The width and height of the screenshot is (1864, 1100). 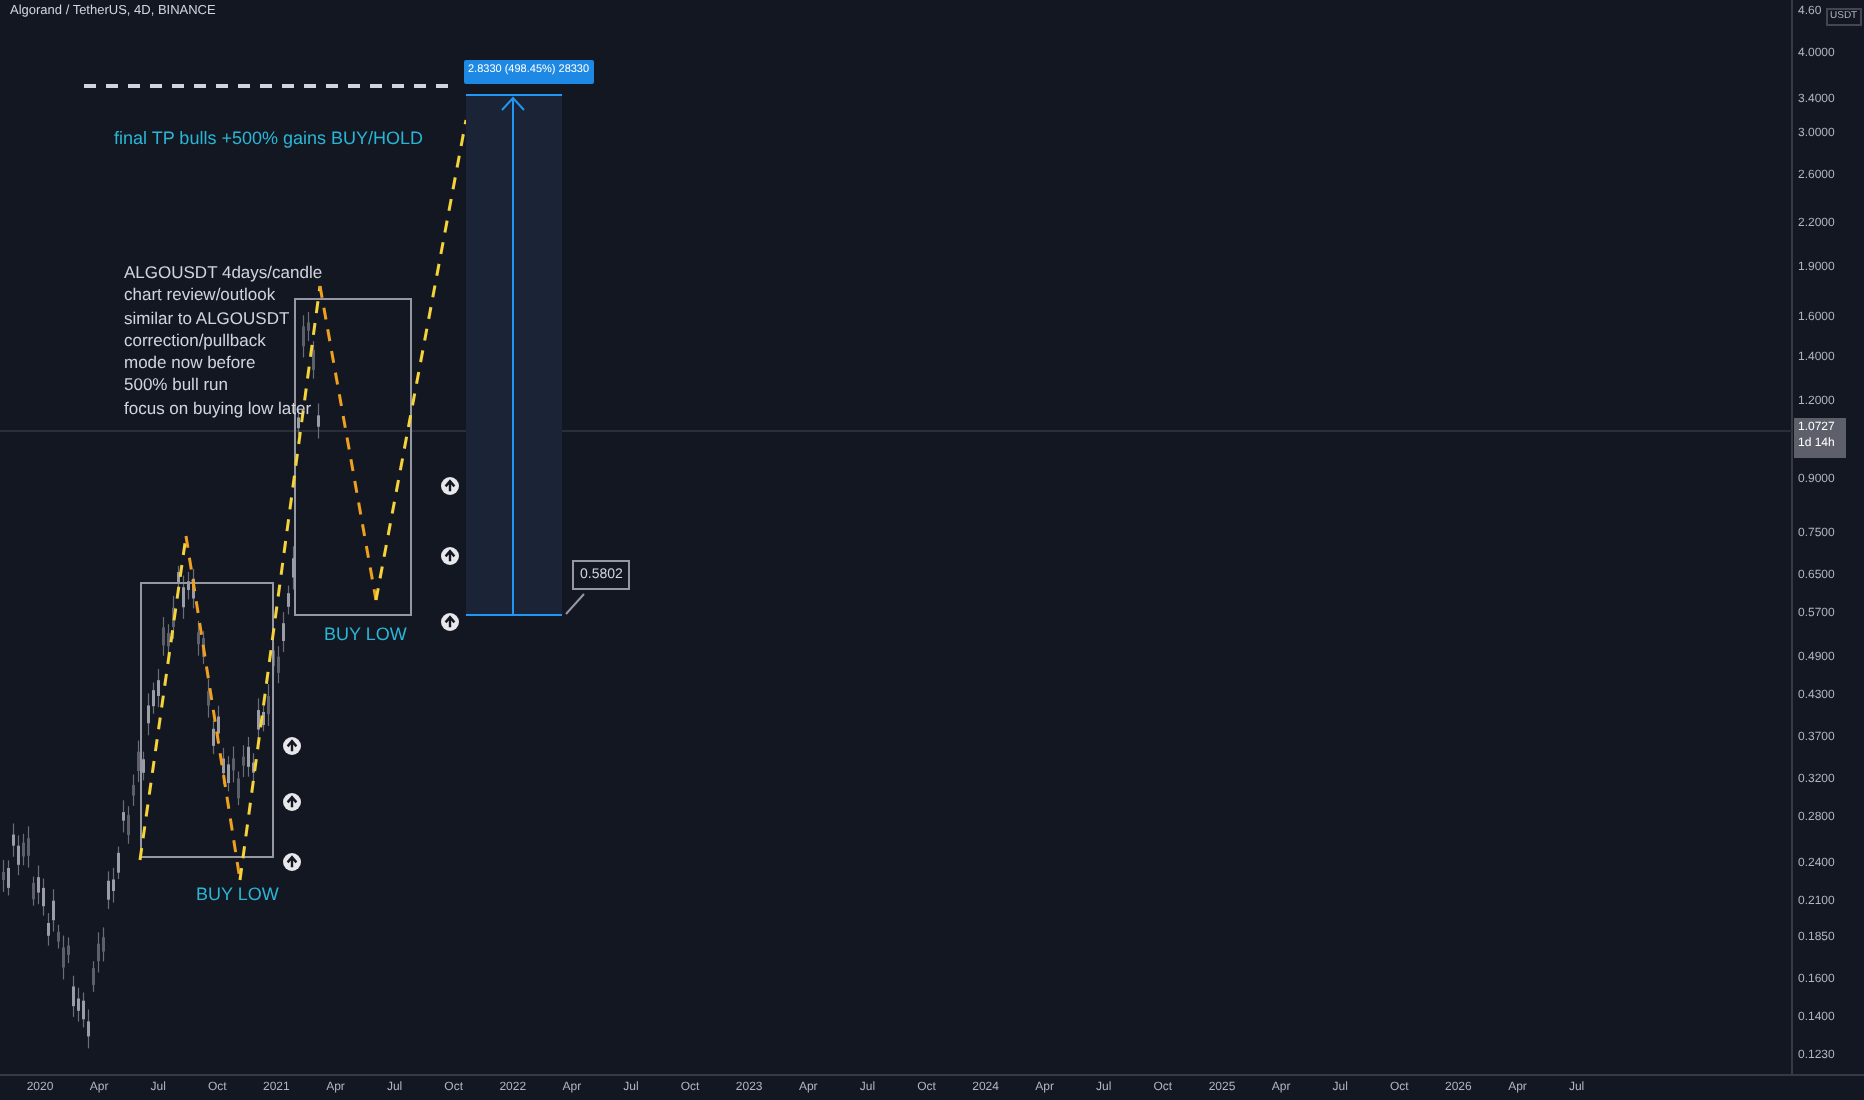 I want to click on zone-rectangle, so click(x=207, y=720).